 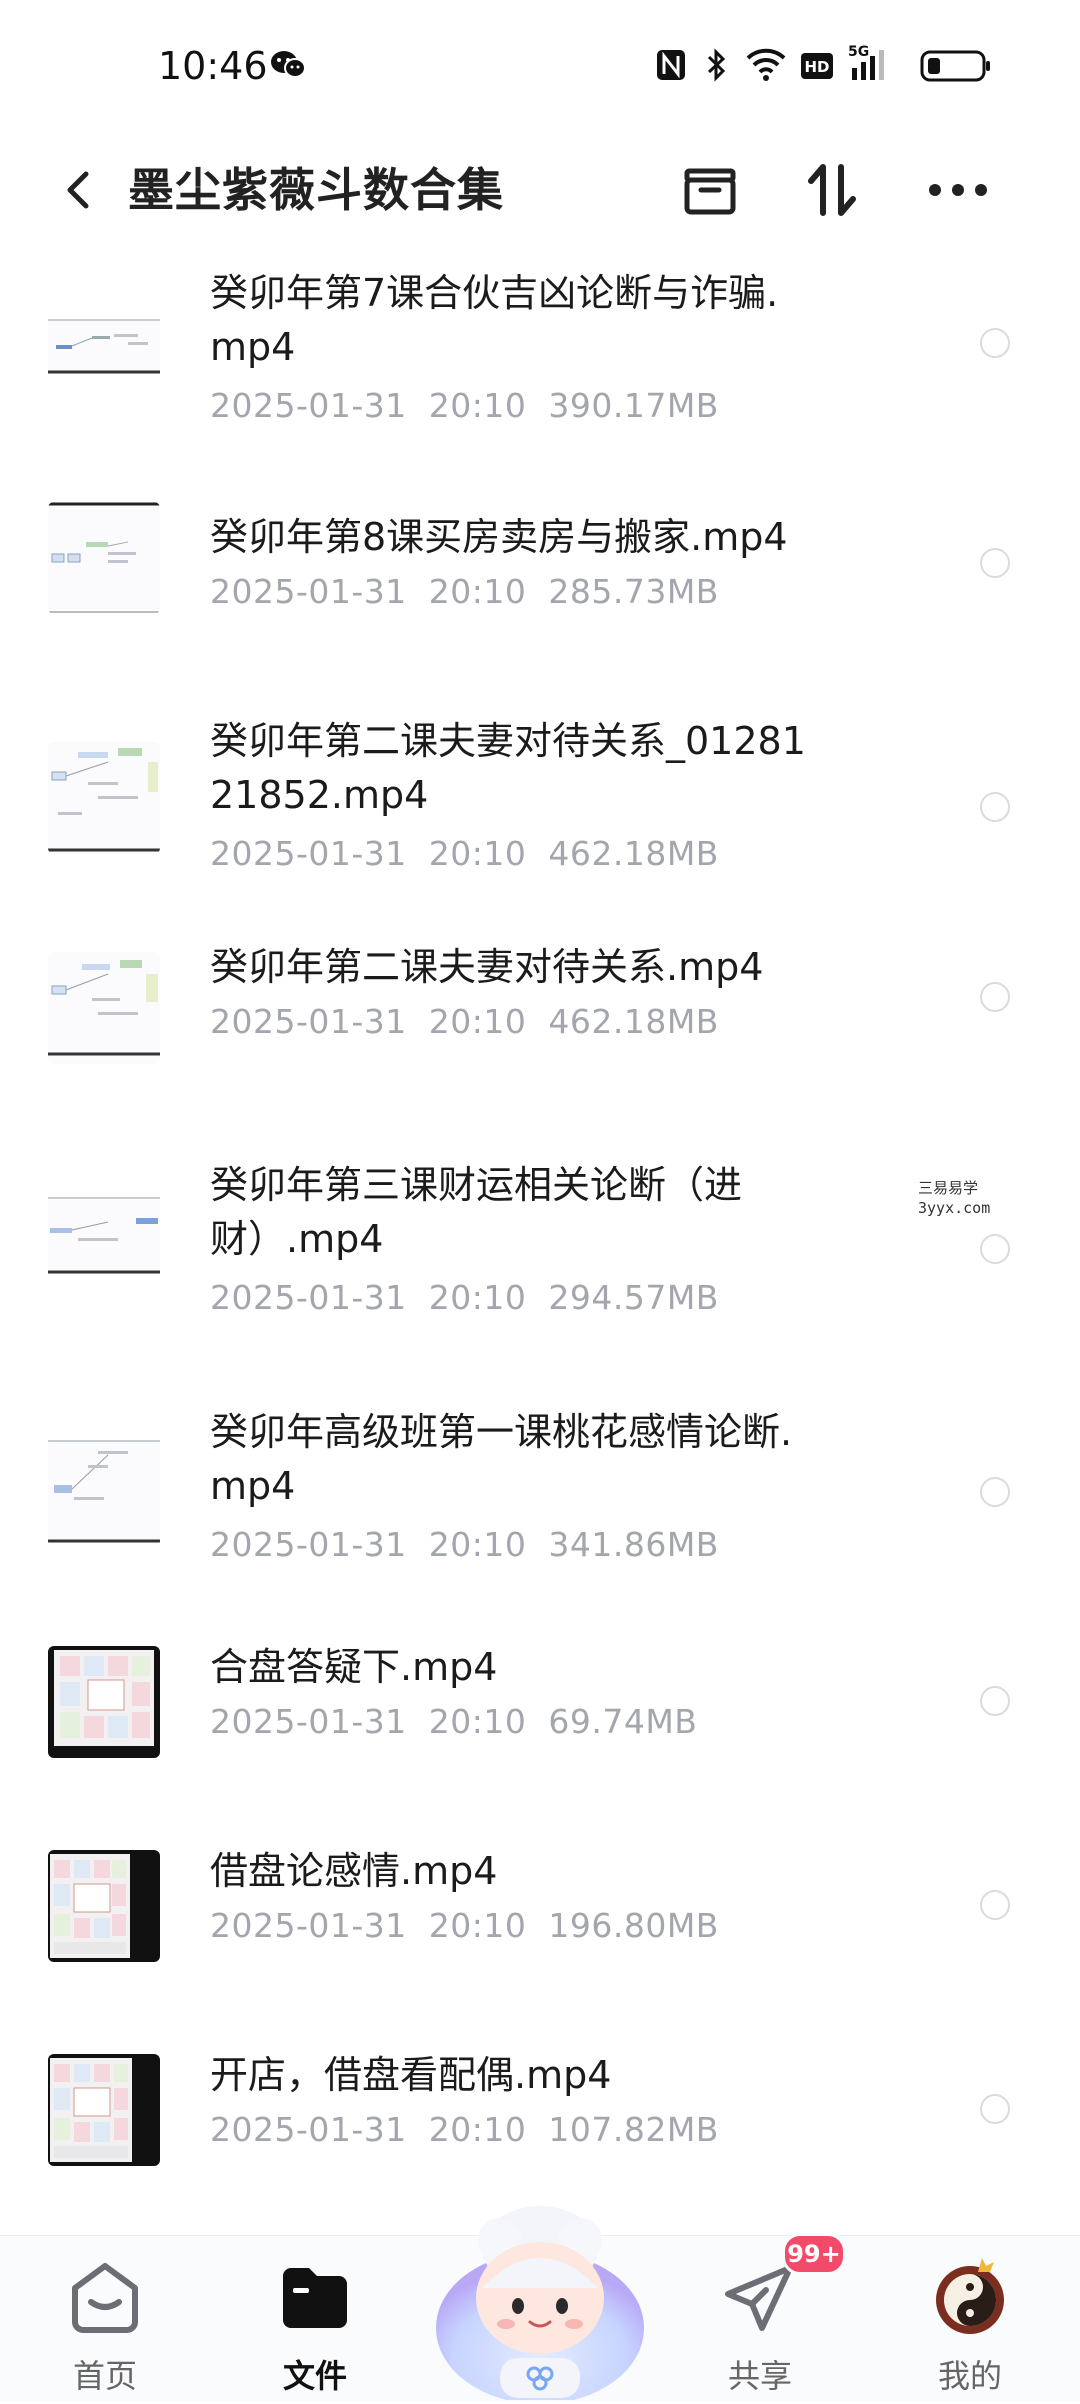 I want to click on file-row: 借盘论感情.mp4 2025-01-31 20:10 196.80MB, so click(x=540, y=1934).